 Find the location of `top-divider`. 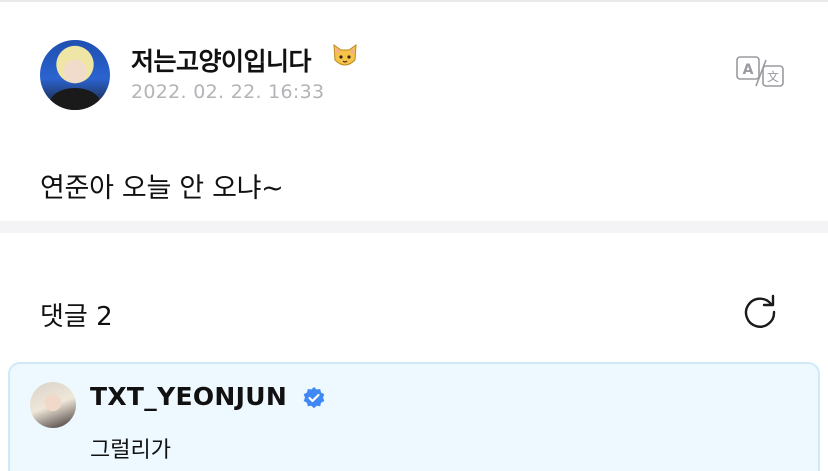

top-divider is located at coordinates (414, 1).